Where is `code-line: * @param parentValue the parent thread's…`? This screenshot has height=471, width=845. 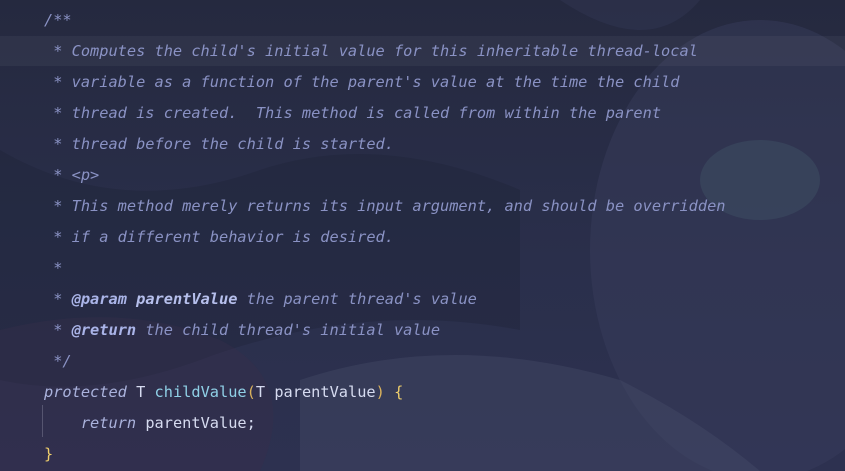
code-line: * @param parentValue the parent thread's… is located at coordinates (422, 299).